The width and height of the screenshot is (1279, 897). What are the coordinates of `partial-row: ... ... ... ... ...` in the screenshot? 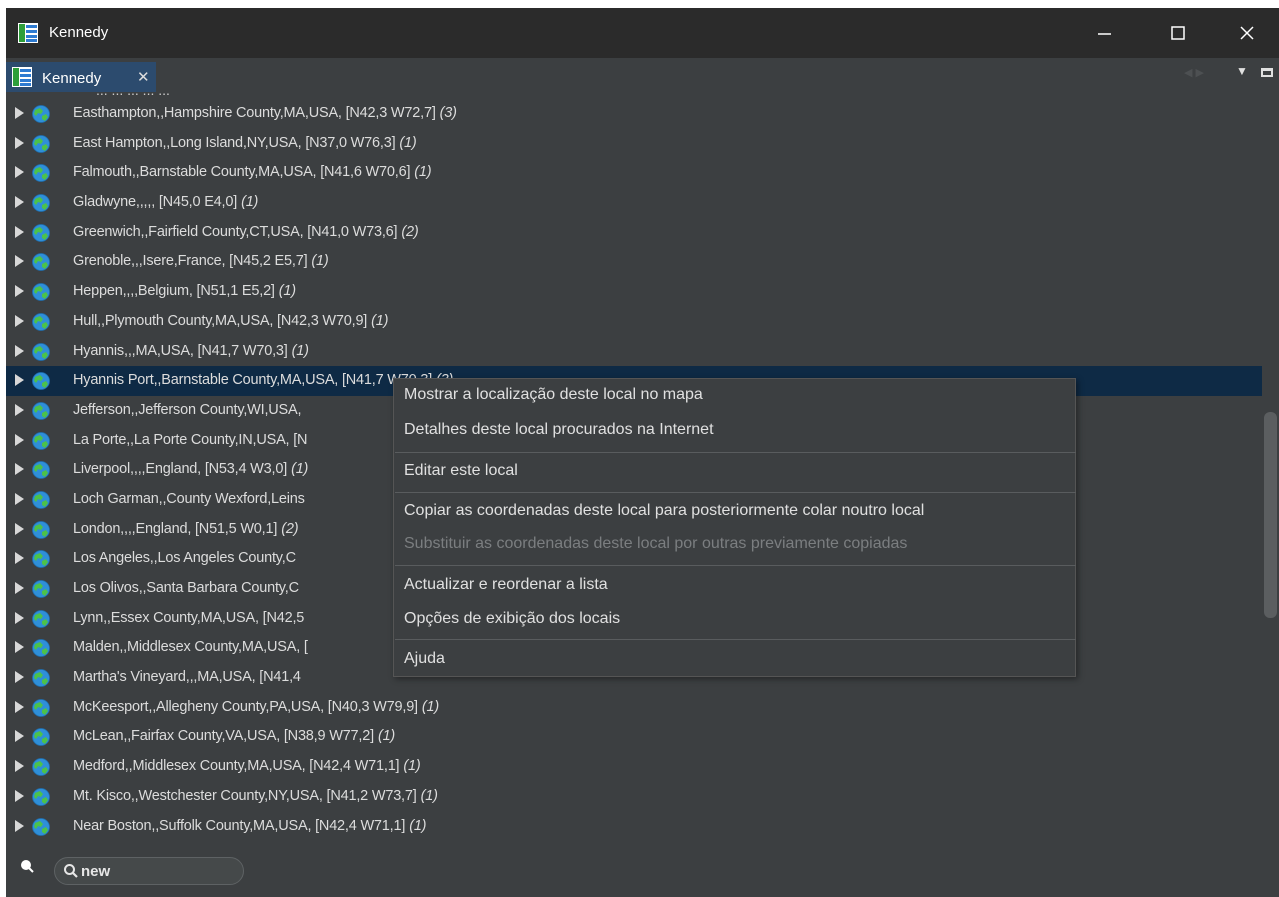 It's located at (356, 94).